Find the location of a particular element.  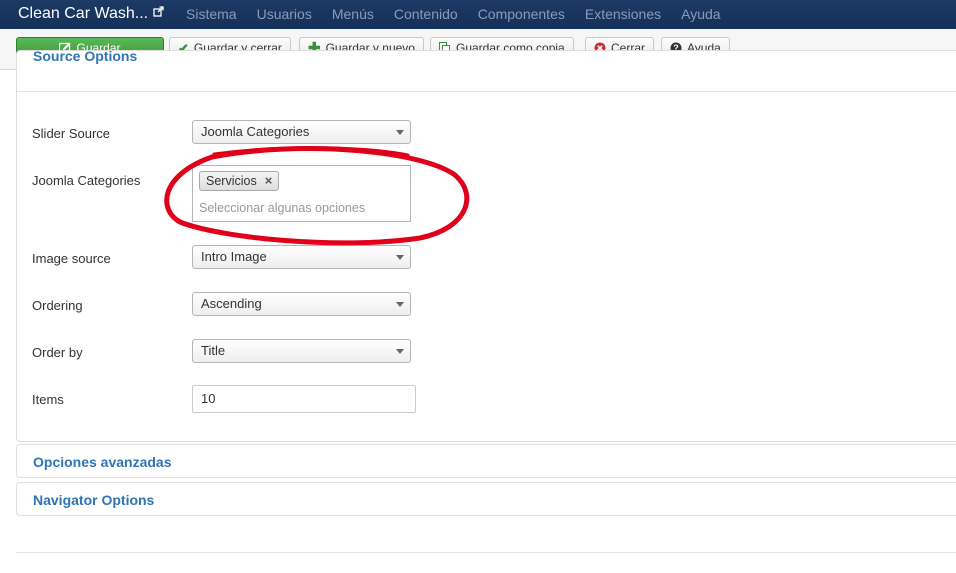

footer-divider is located at coordinates (486, 552).